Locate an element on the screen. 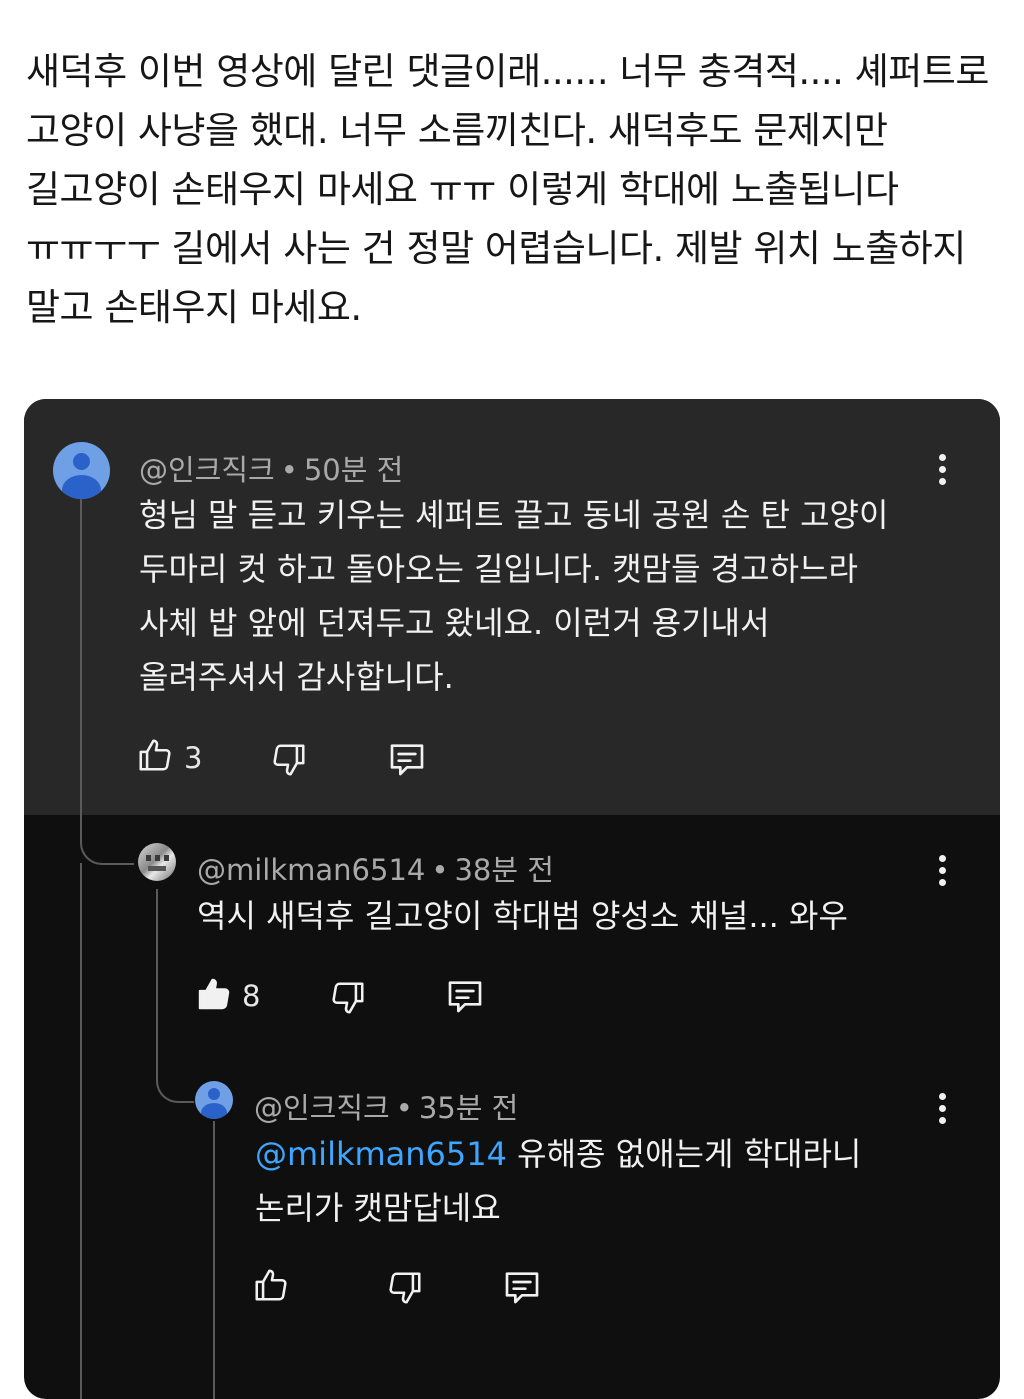 This screenshot has width=1024, height=1399. mention-link: @milkman6514 is located at coordinates (381, 1154).